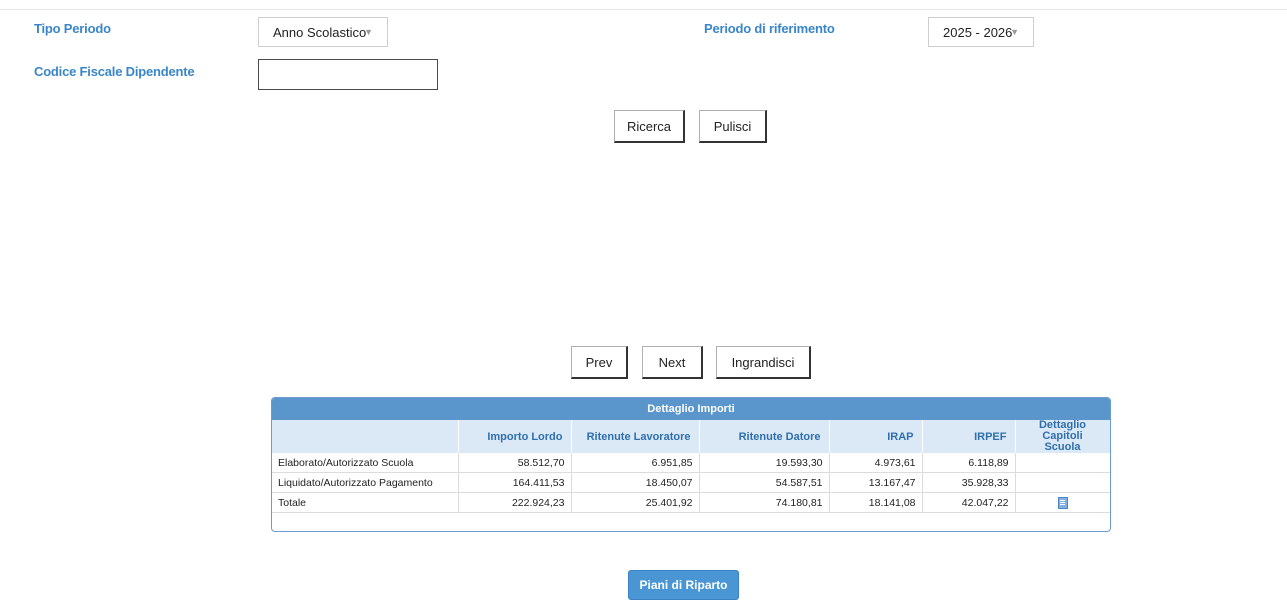 This screenshot has height=612, width=1287. Describe the element at coordinates (515, 482) in the screenshot. I see `cell-importo-lordo: 164.411,53` at that location.